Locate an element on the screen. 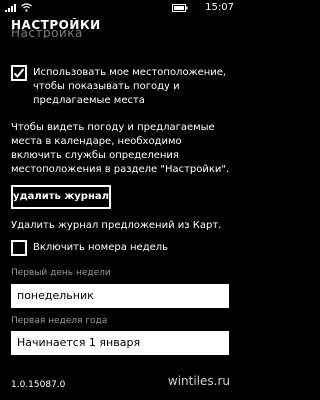 This screenshot has height=400, width=320. status-bar: 15:07 is located at coordinates (120, 8).